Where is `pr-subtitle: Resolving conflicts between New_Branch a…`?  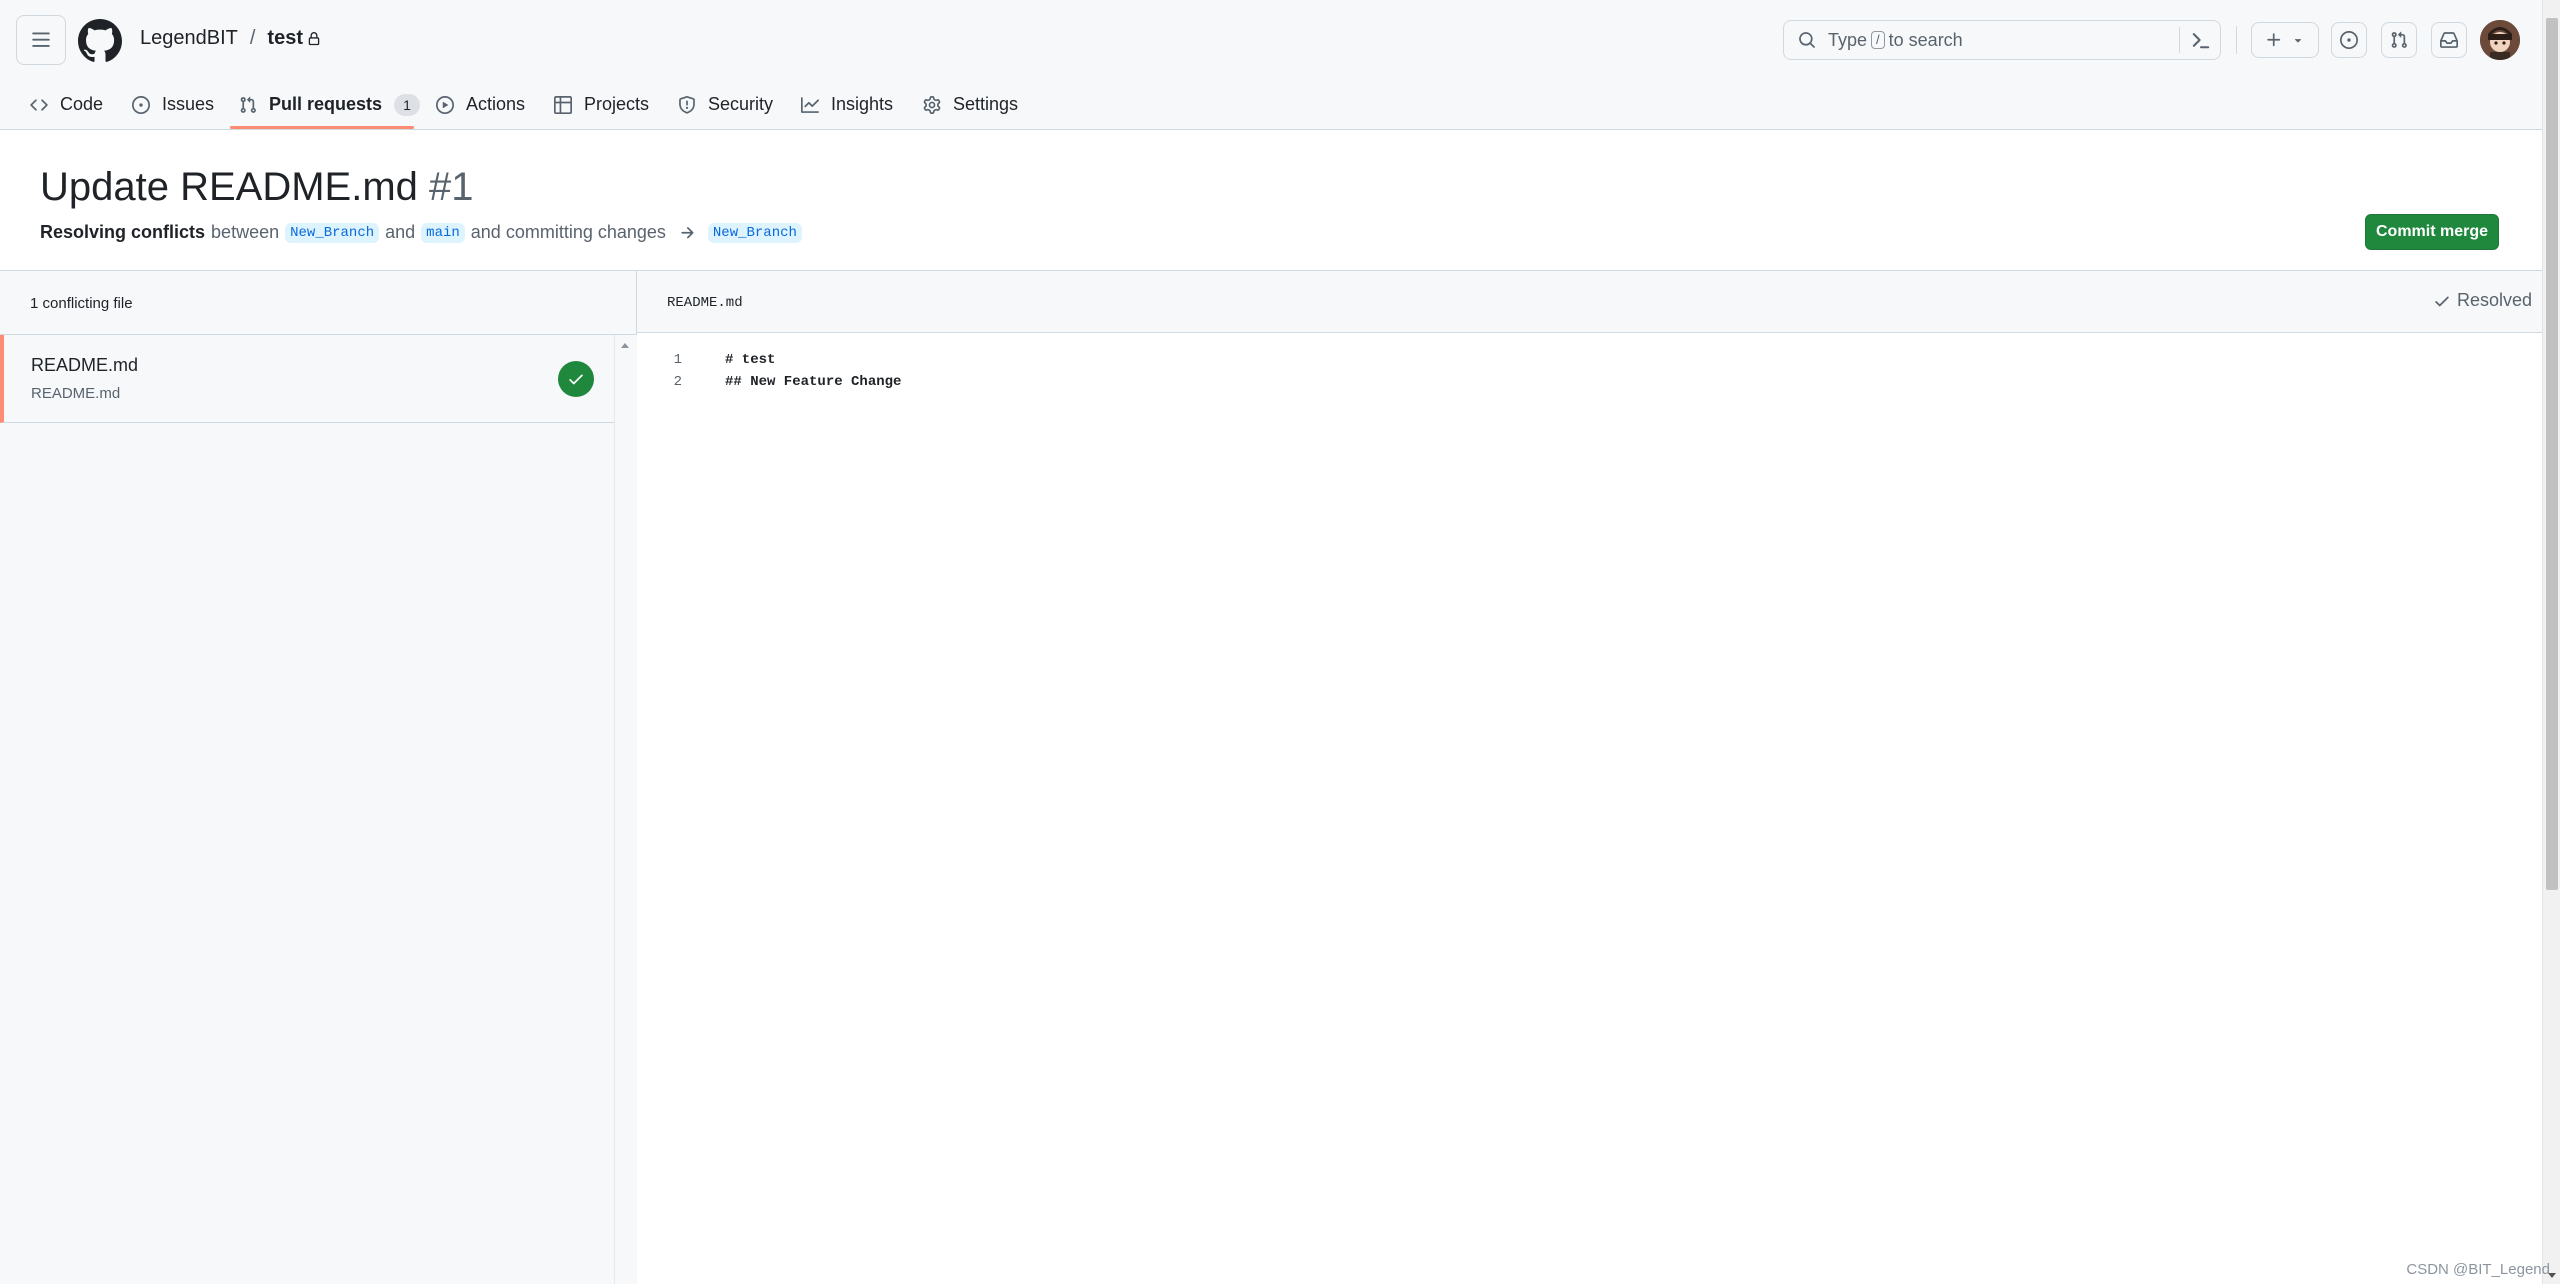
pr-subtitle: Resolving conflicts between New_Branch a… is located at coordinates (421, 232).